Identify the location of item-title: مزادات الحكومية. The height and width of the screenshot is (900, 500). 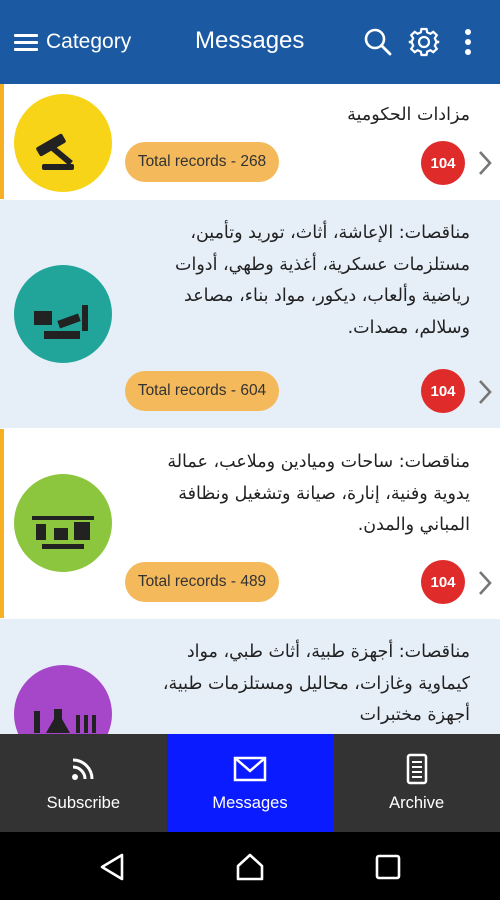
(408, 115).